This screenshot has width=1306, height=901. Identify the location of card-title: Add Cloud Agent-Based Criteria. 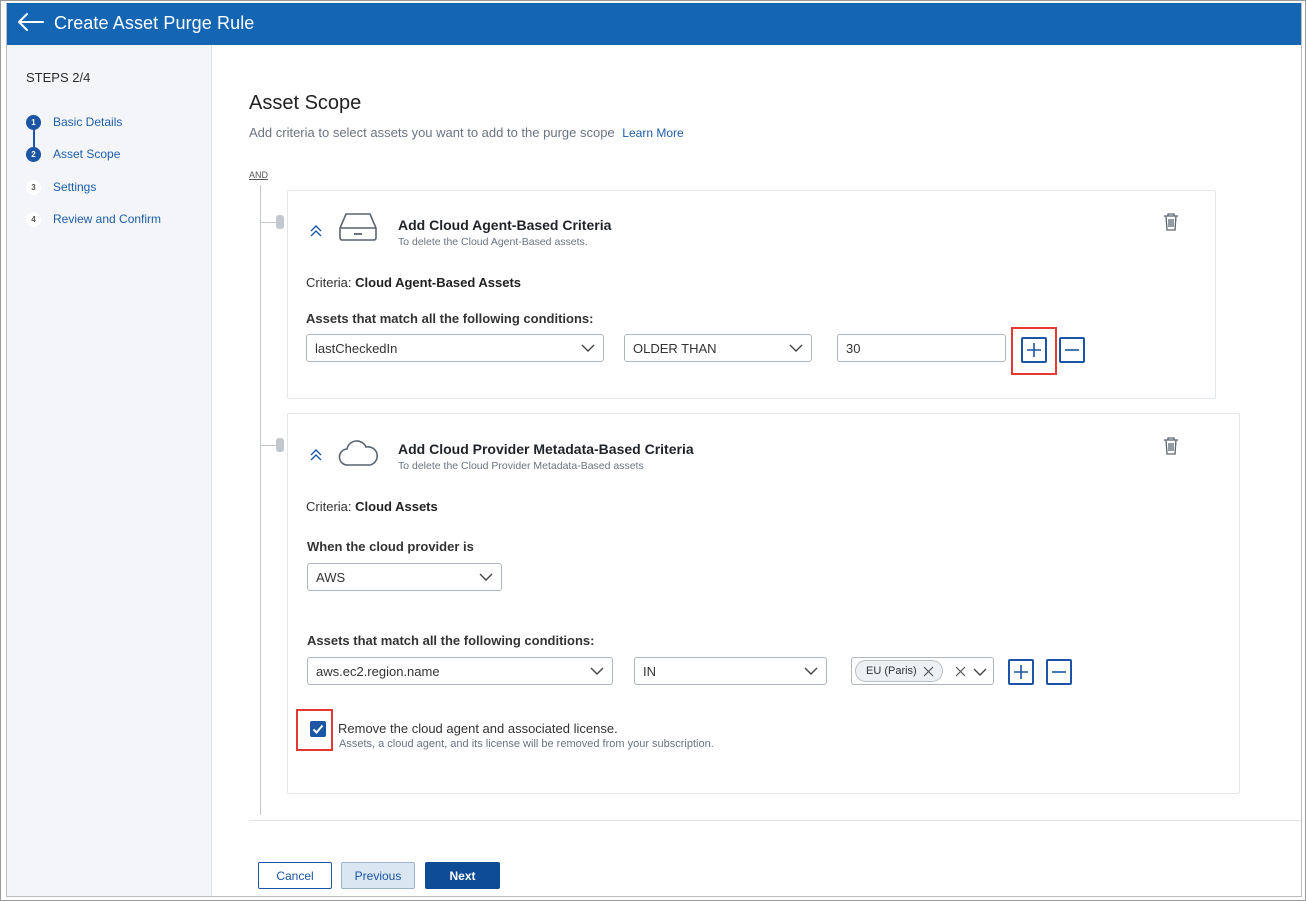
(505, 225).